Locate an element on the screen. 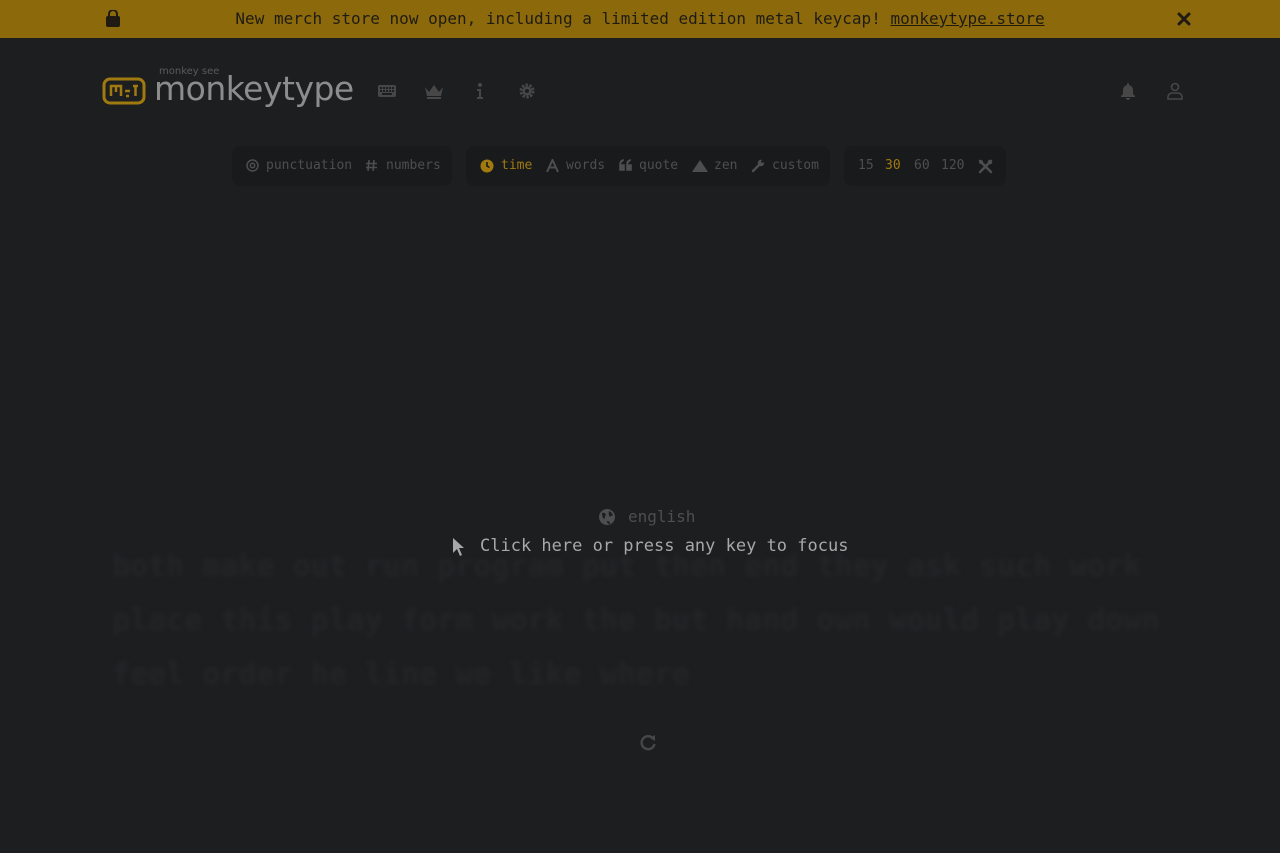 This screenshot has width=1280, height=853. user-icon is located at coordinates (1175, 91).